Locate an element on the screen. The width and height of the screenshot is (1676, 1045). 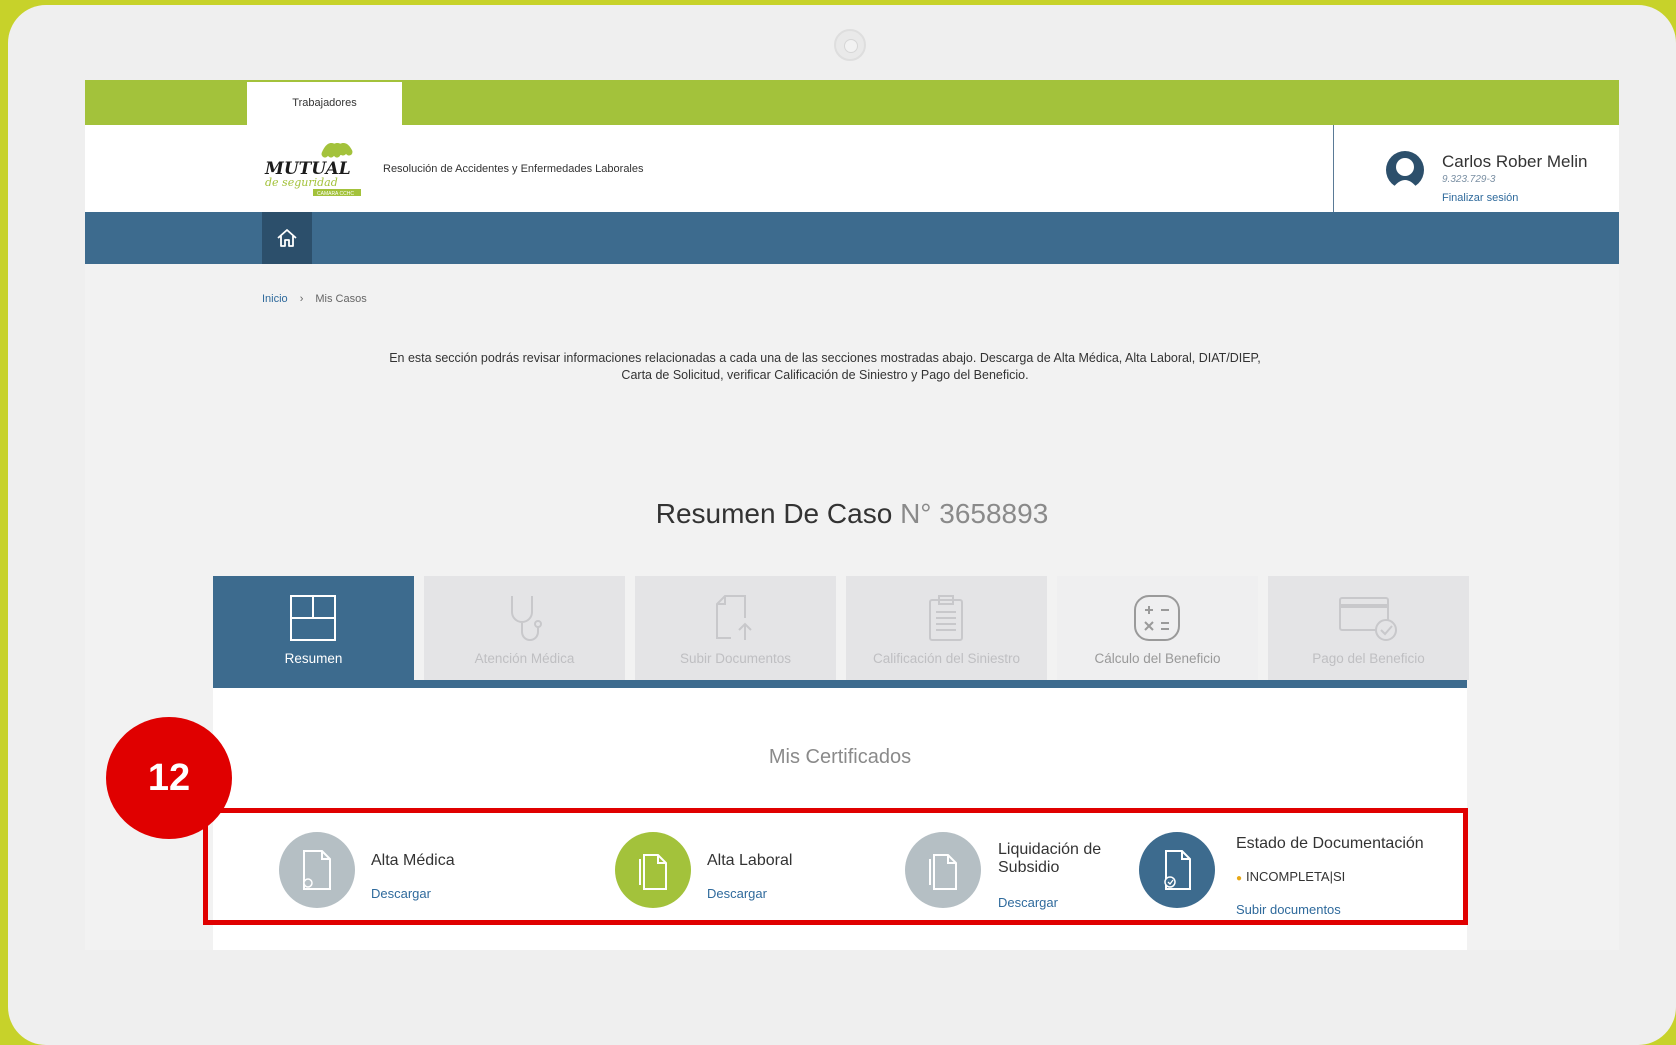
main-navbar is located at coordinates (852, 238).